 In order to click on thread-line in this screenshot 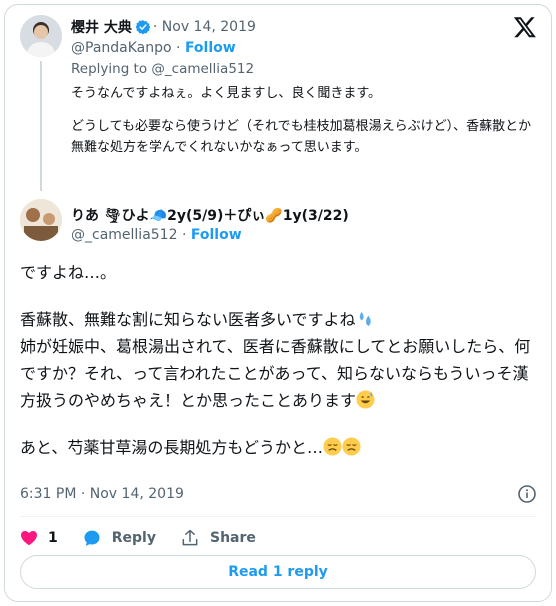, I will do `click(41, 126)`.